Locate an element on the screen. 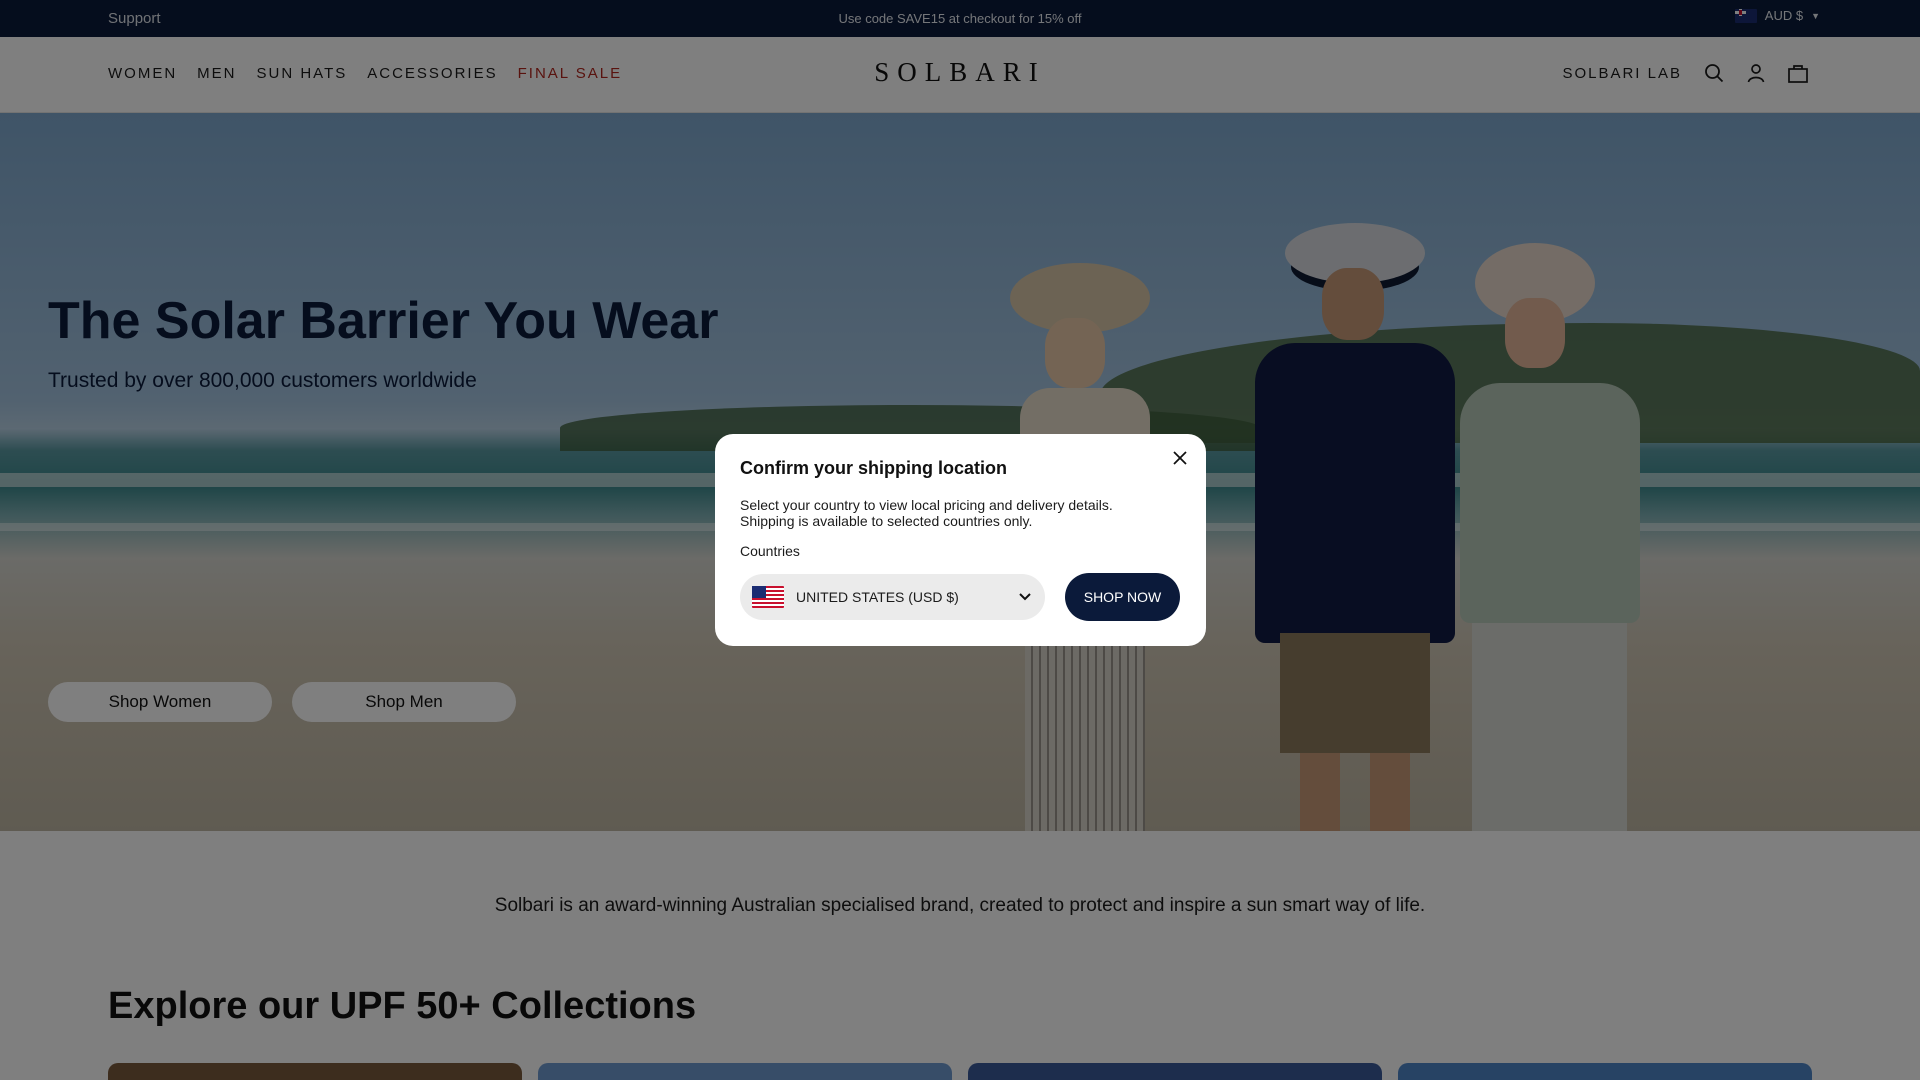  flag-us-icon is located at coordinates (768, 597).